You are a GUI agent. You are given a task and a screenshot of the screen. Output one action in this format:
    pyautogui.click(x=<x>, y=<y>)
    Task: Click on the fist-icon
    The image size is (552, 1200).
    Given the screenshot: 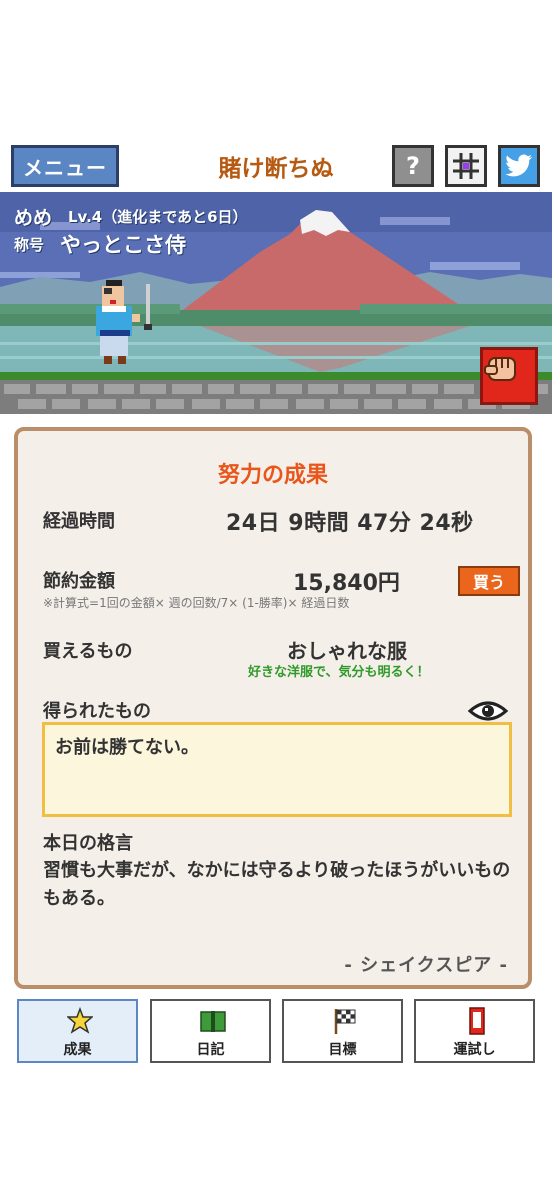 What is the action you would take?
    pyautogui.click(x=500, y=369)
    